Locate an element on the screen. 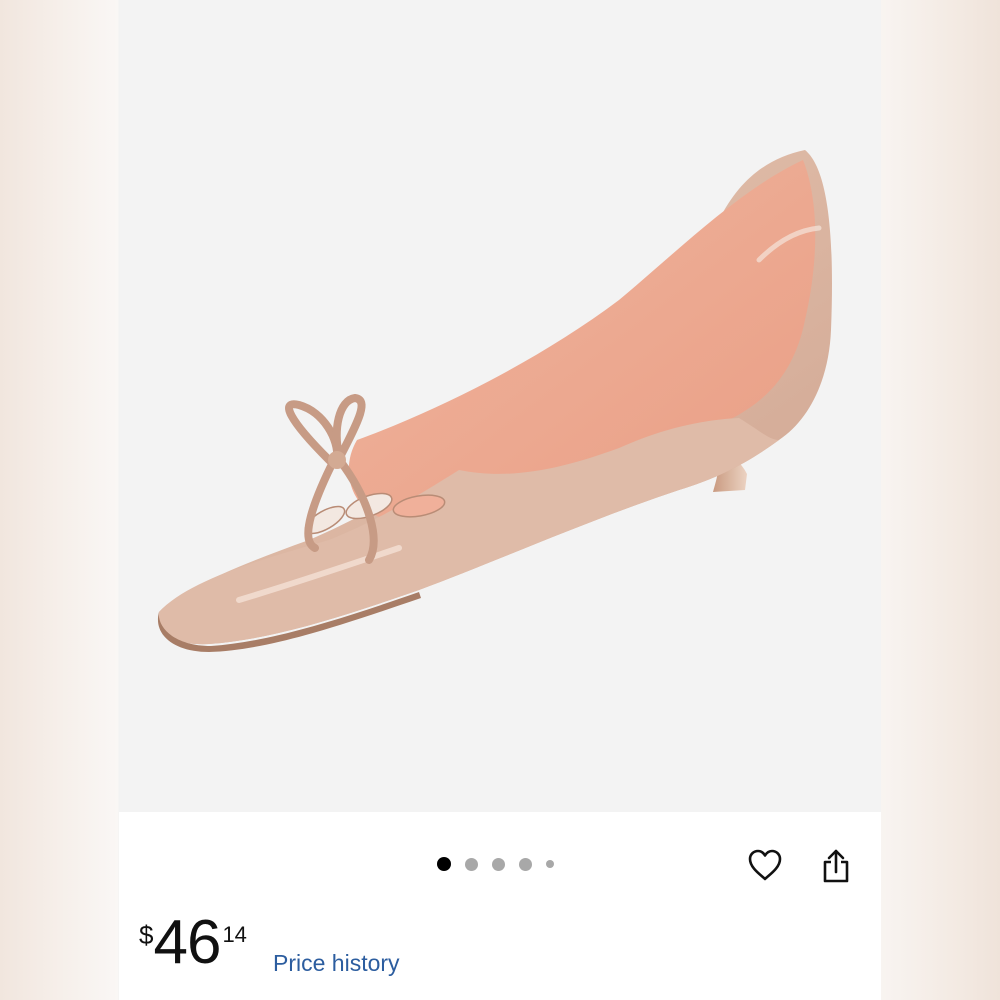  share-icon is located at coordinates (836, 866).